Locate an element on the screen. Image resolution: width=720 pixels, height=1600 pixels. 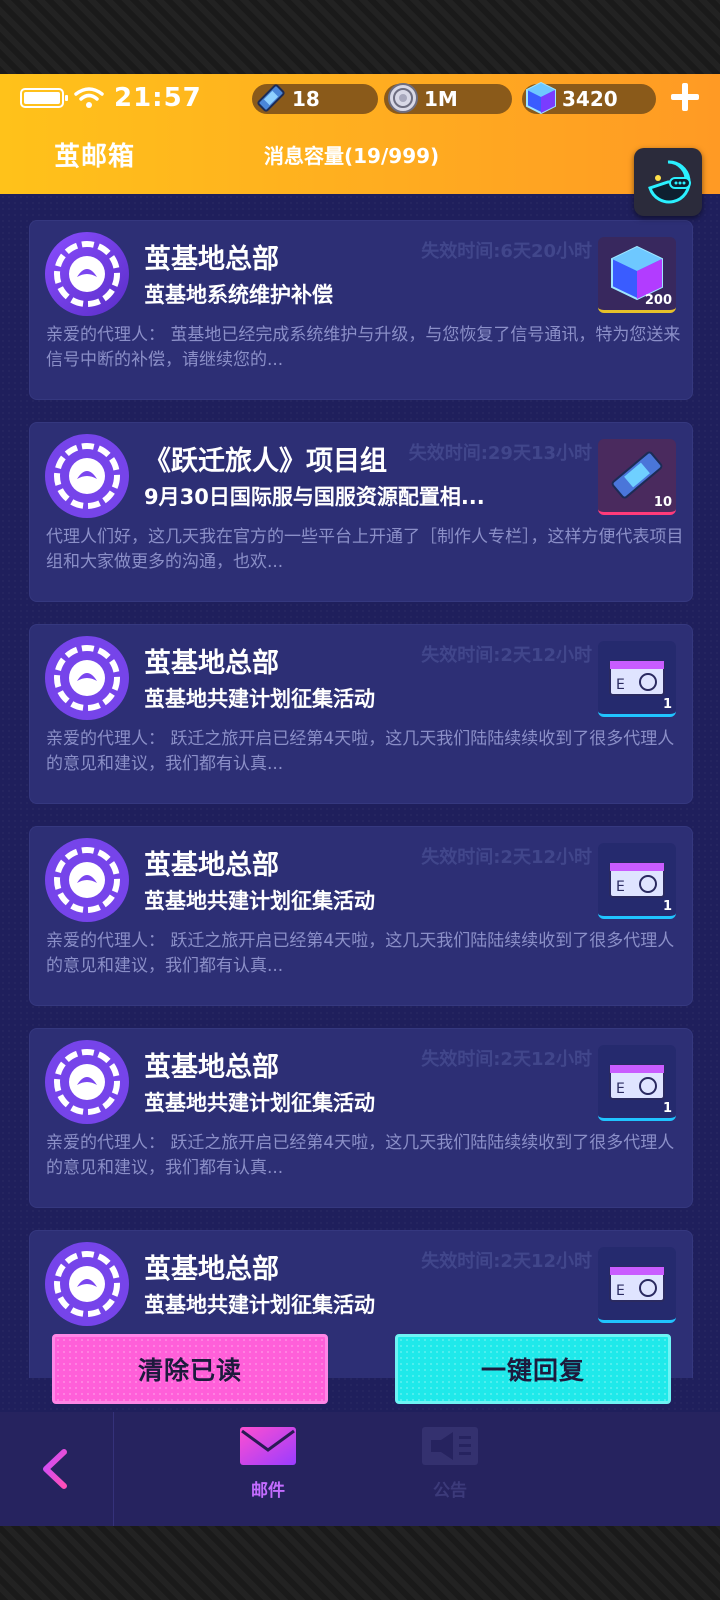
capacity-label: 消息容量 is located at coordinates (304, 156).